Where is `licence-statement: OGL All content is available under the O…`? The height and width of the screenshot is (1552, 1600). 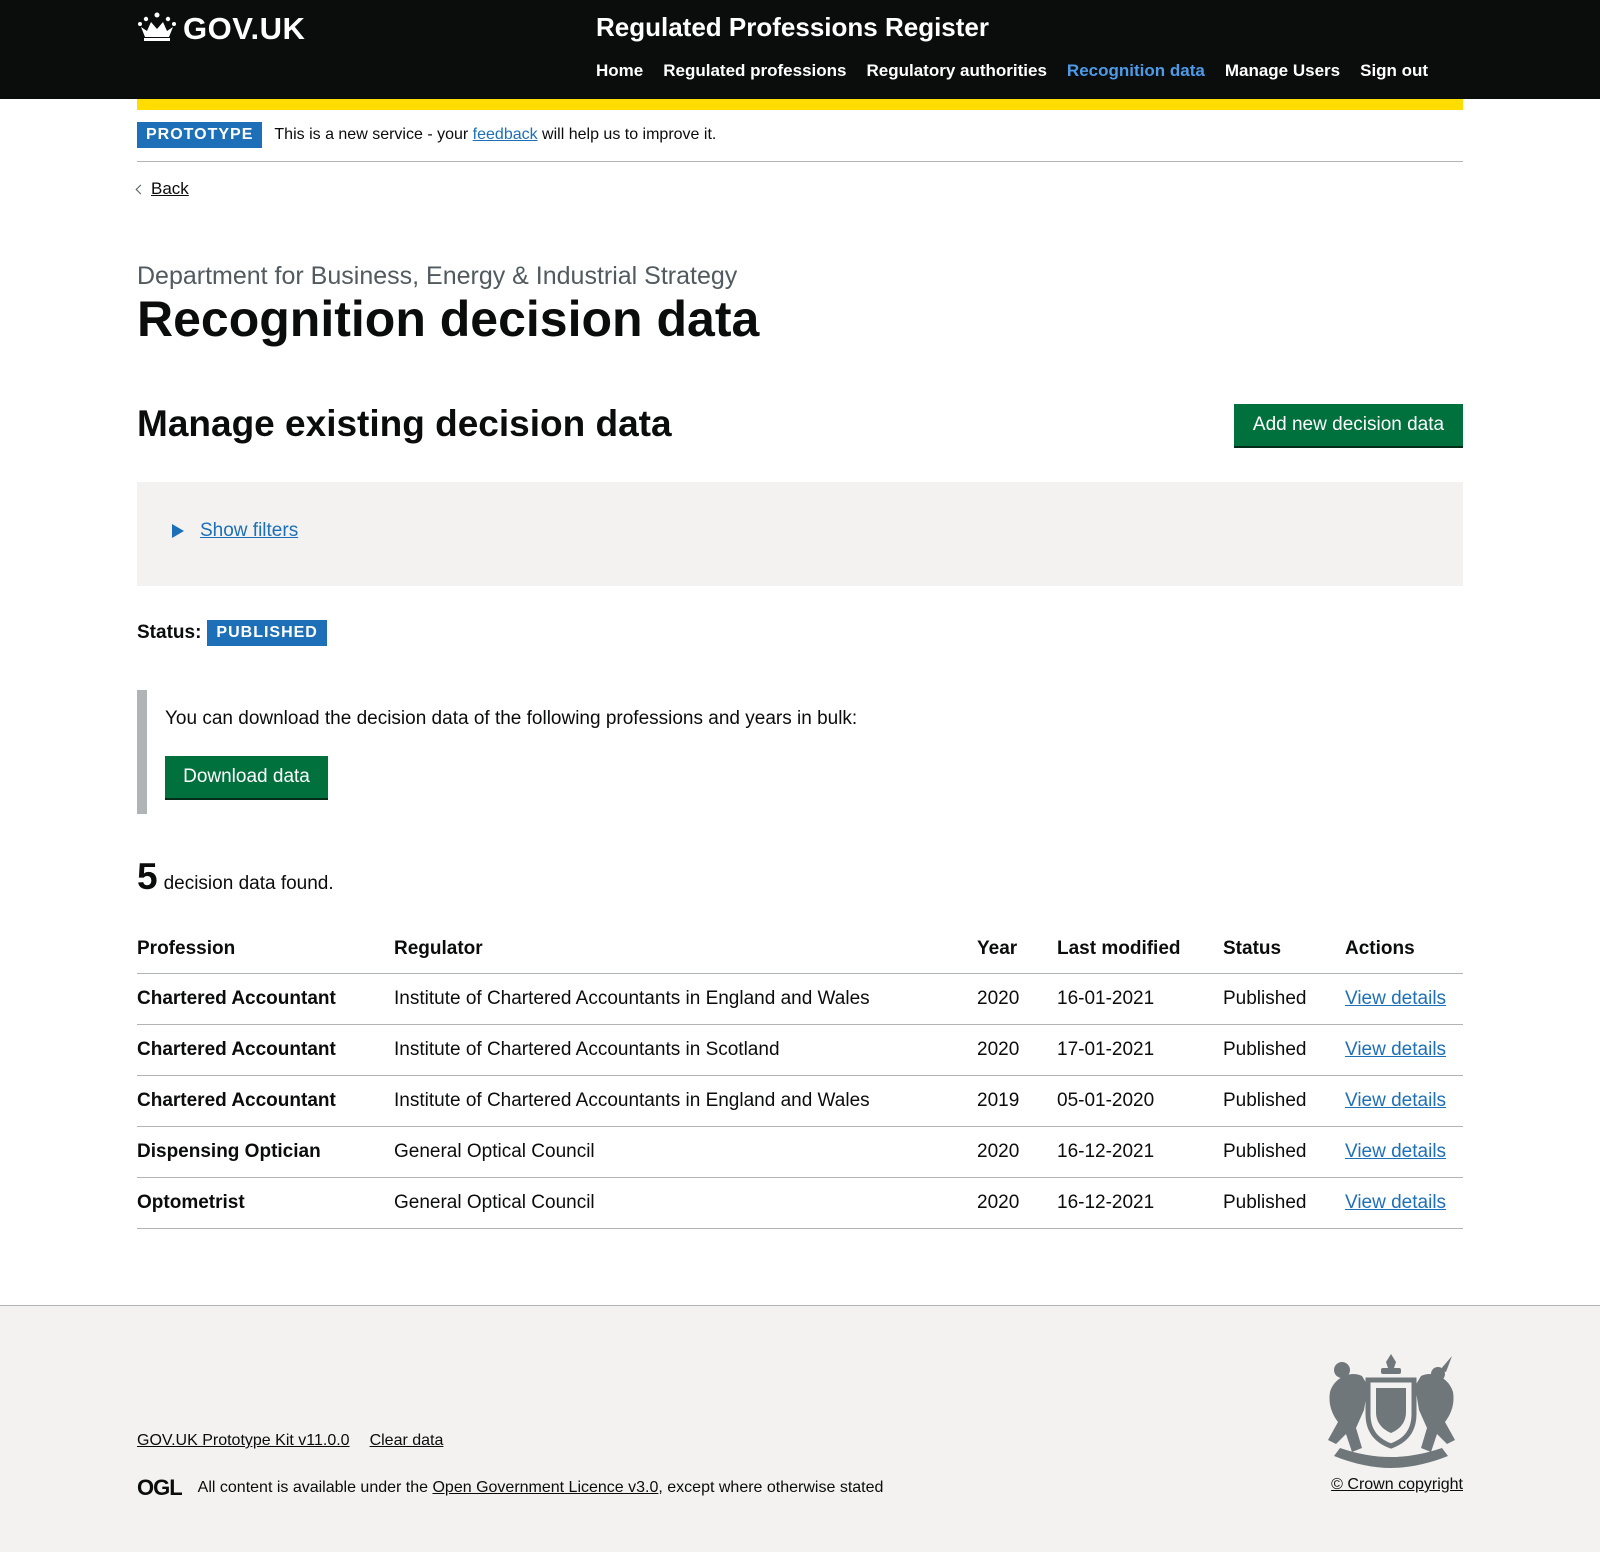
licence-statement: OGL All content is available under the O… is located at coordinates (510, 1488).